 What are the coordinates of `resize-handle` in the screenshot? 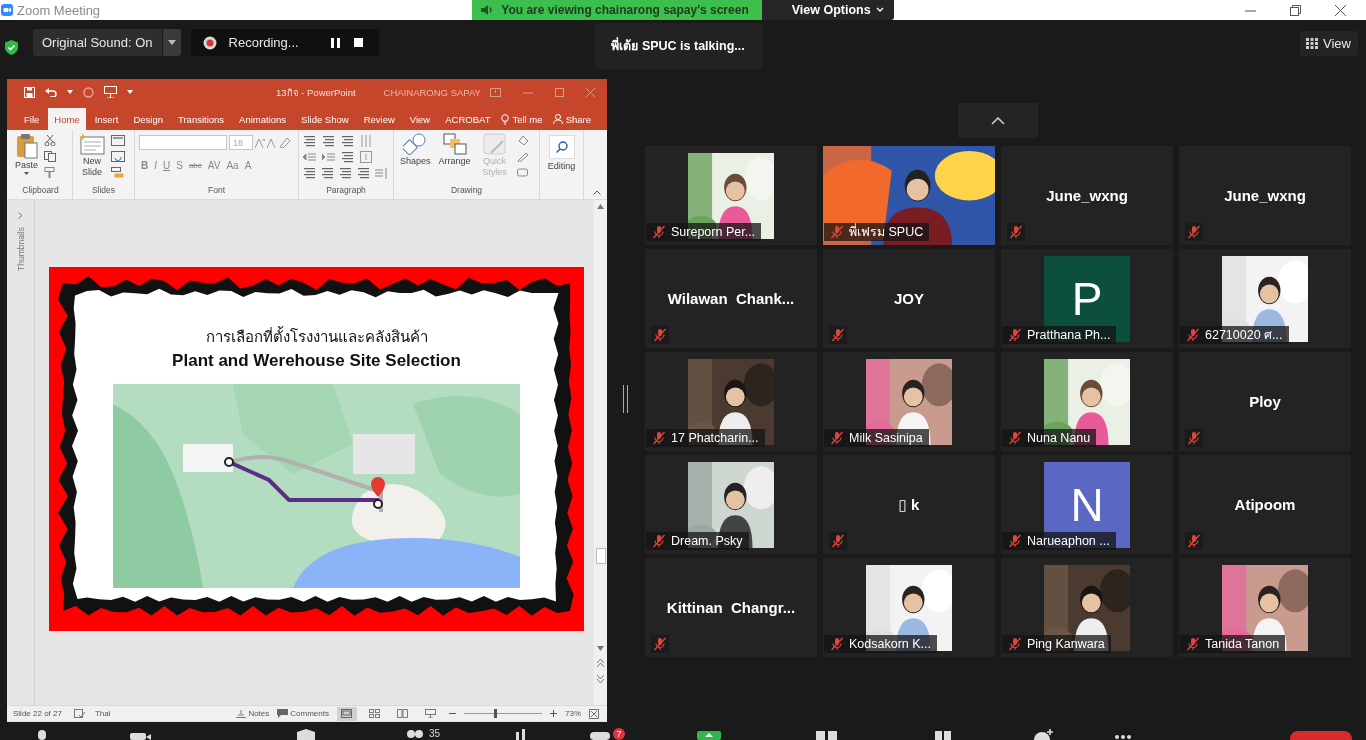 It's located at (625, 399).